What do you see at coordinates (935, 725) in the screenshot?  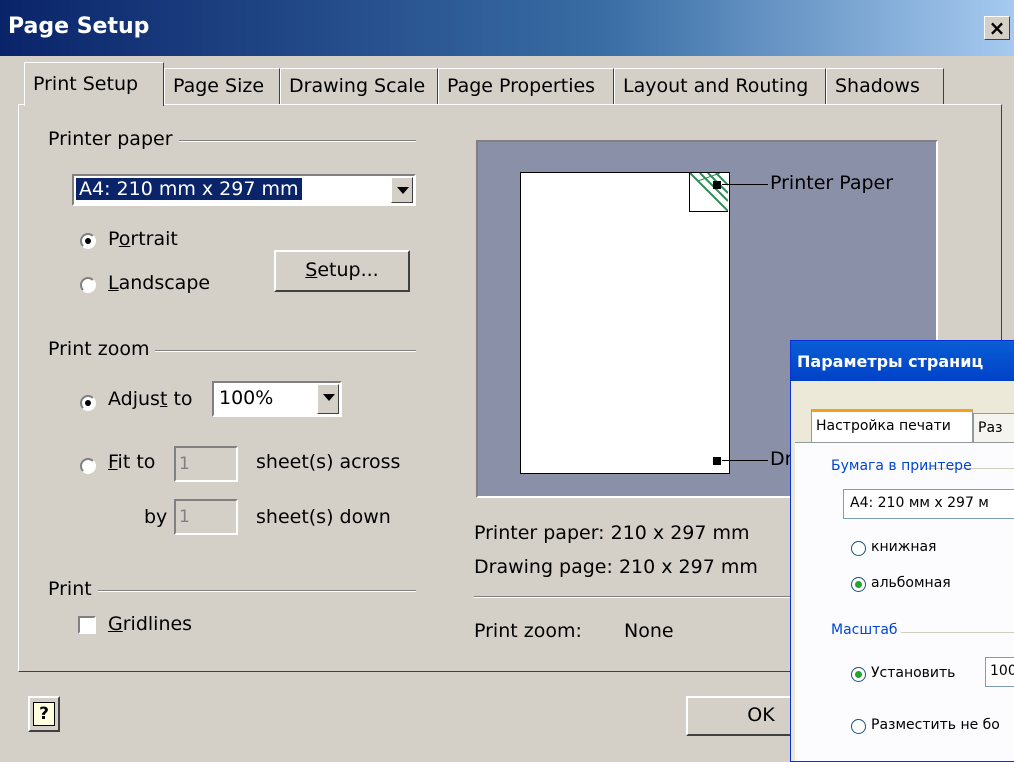 I see `ru-fit-label: Разместить не бо` at bounding box center [935, 725].